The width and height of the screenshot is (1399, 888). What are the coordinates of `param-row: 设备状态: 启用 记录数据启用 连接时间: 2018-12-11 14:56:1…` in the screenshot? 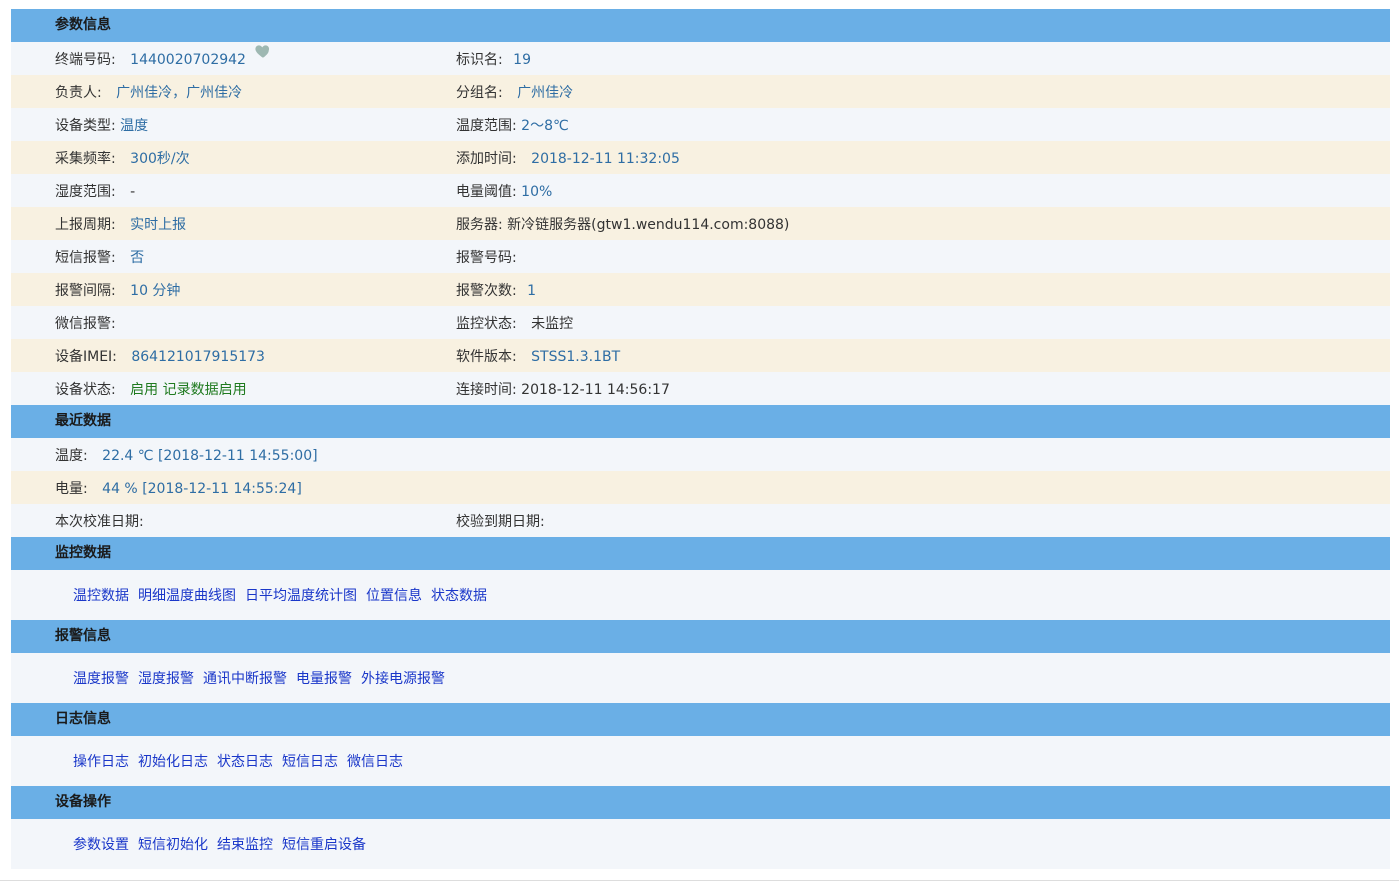 It's located at (700, 388).